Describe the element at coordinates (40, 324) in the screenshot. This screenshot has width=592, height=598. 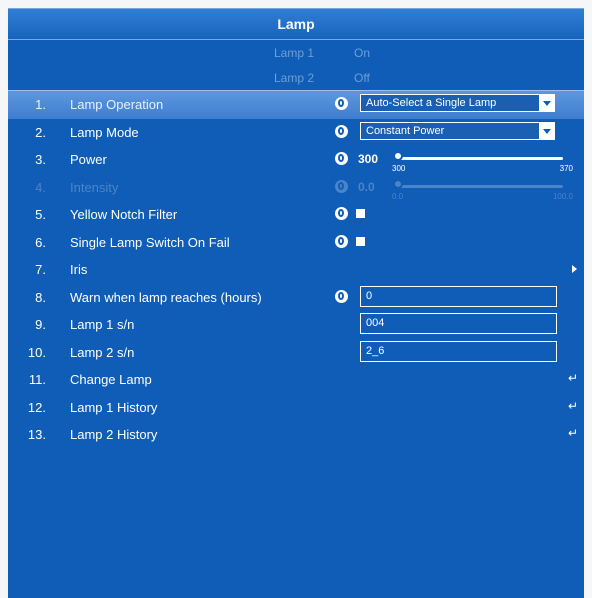
I see `row-number: 9.` at that location.